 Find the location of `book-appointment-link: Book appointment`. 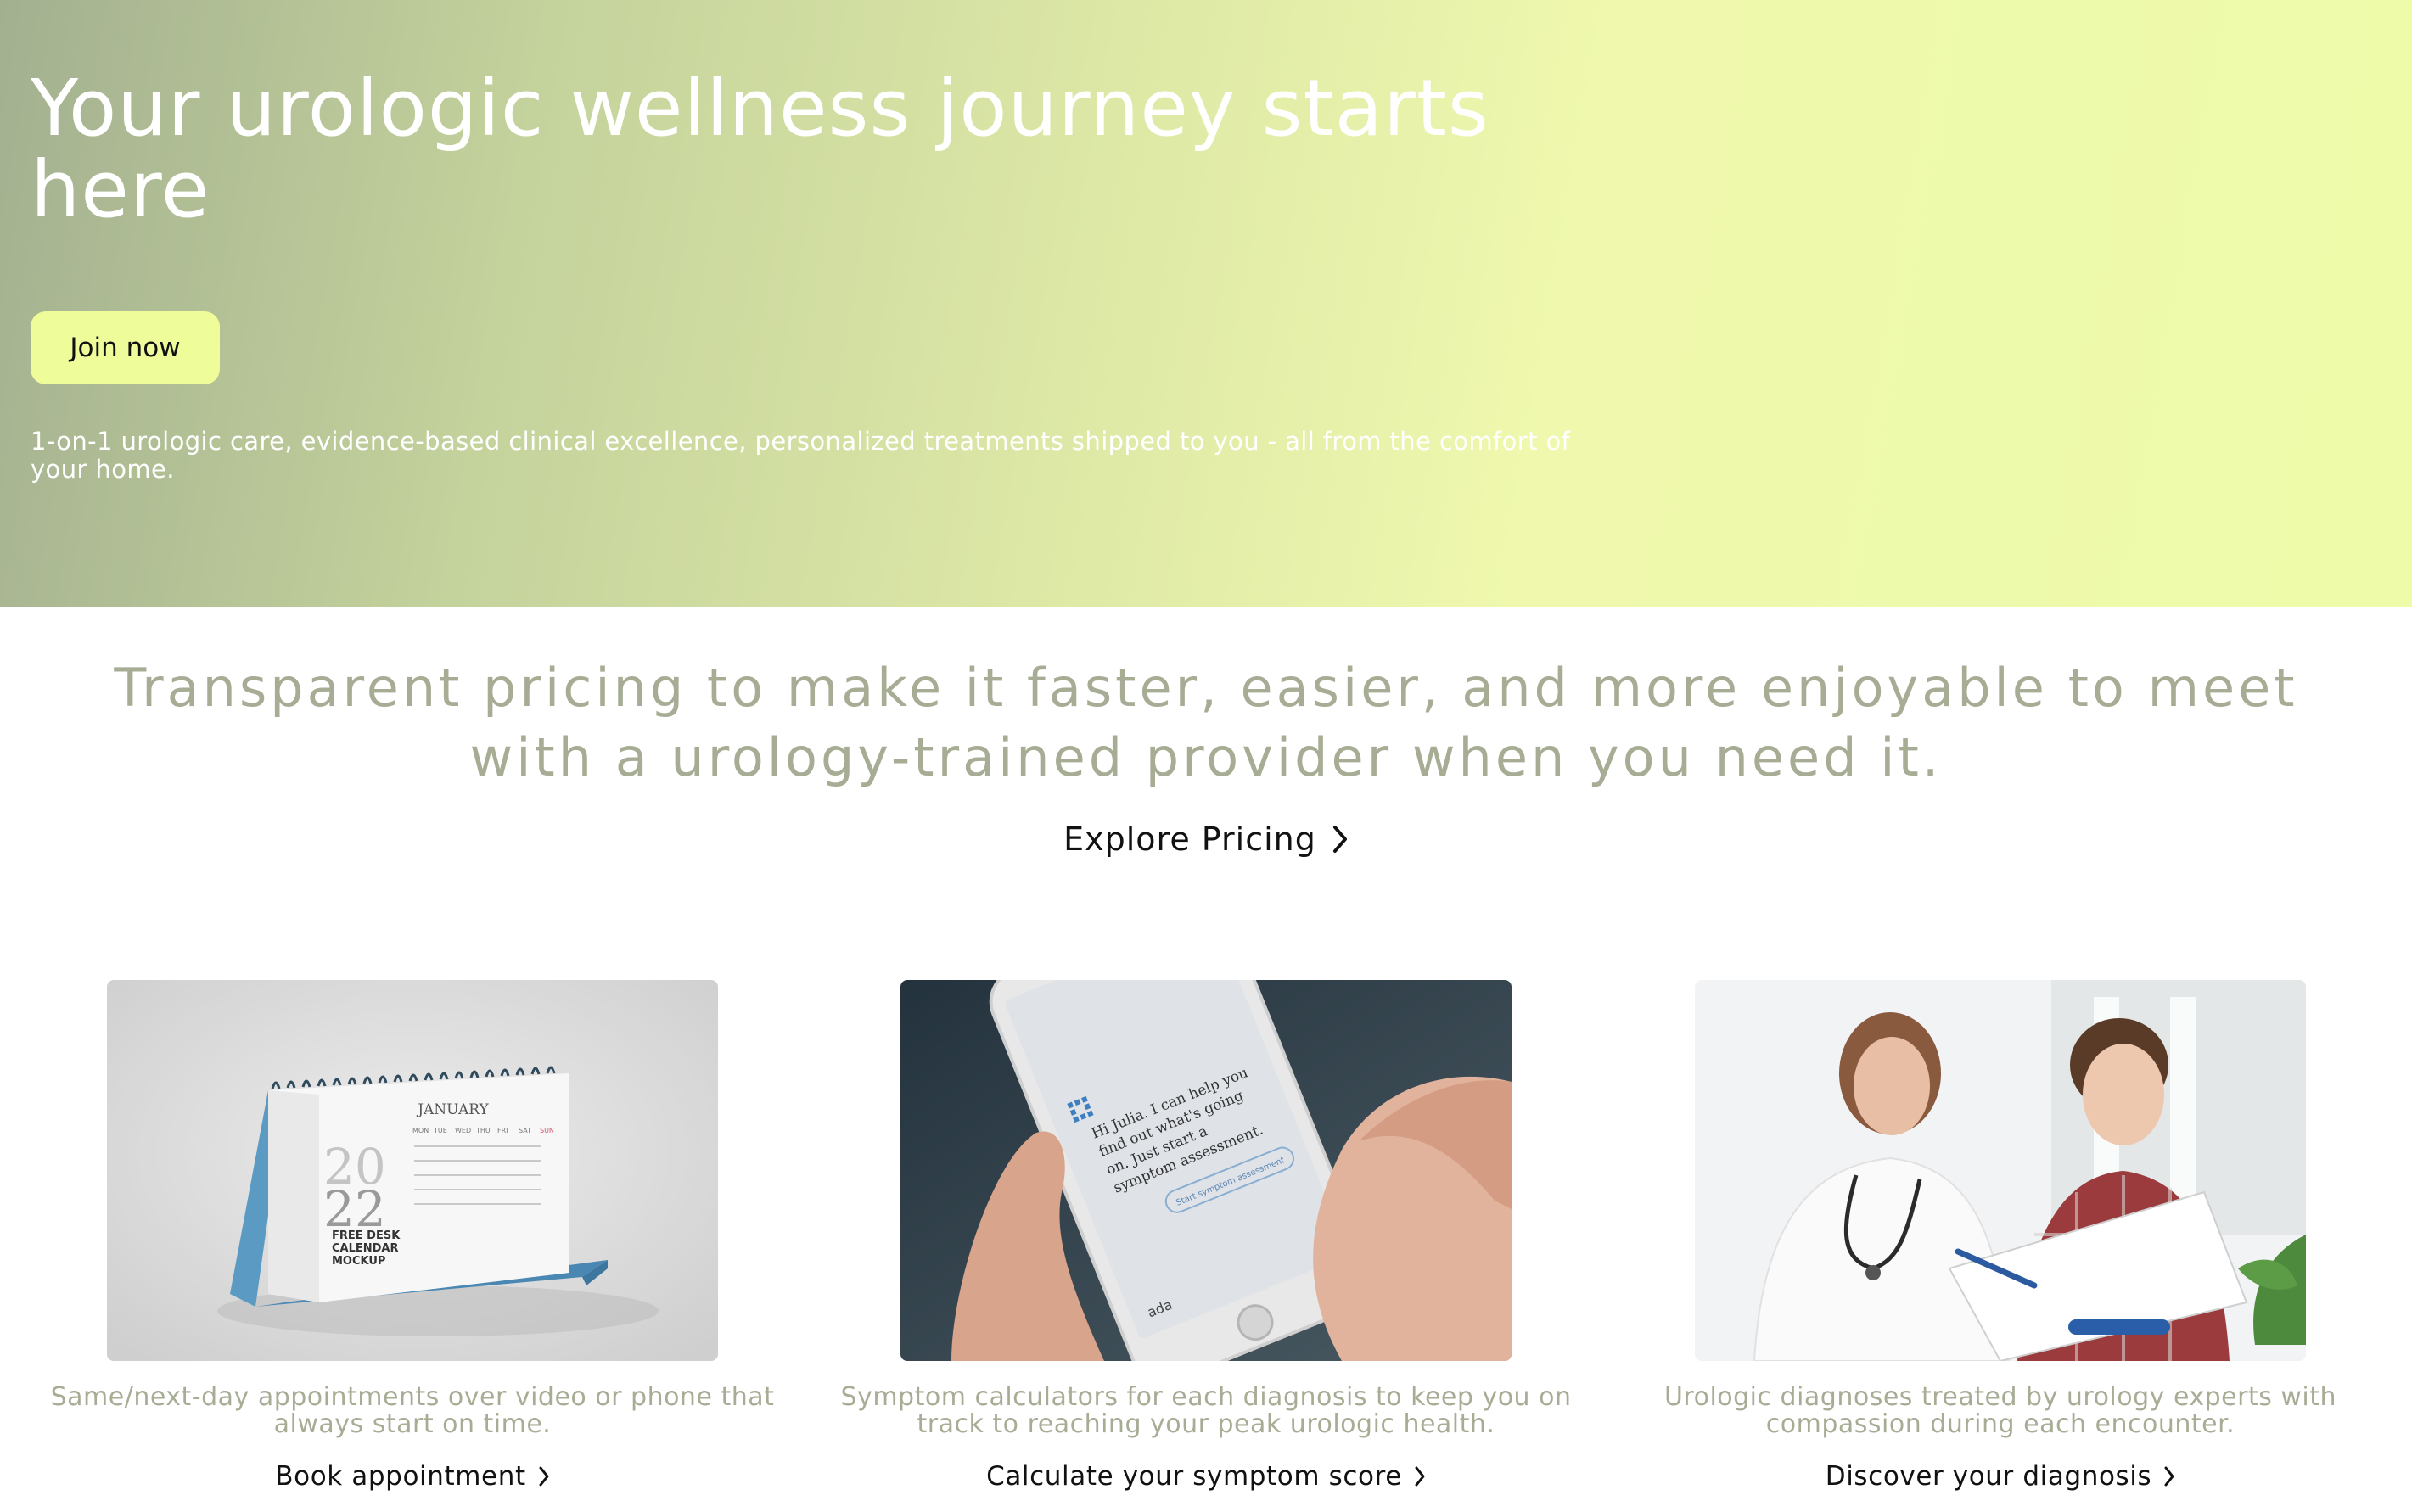

book-appointment-link: Book appointment is located at coordinates (412, 1476).